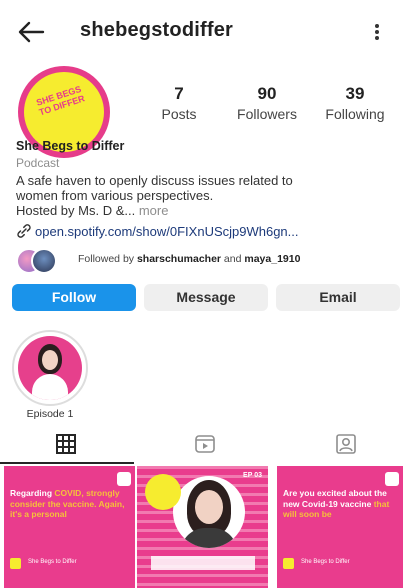  Describe the element at coordinates (272, 259) in the screenshot. I see `followed-user: maya_1910` at that location.